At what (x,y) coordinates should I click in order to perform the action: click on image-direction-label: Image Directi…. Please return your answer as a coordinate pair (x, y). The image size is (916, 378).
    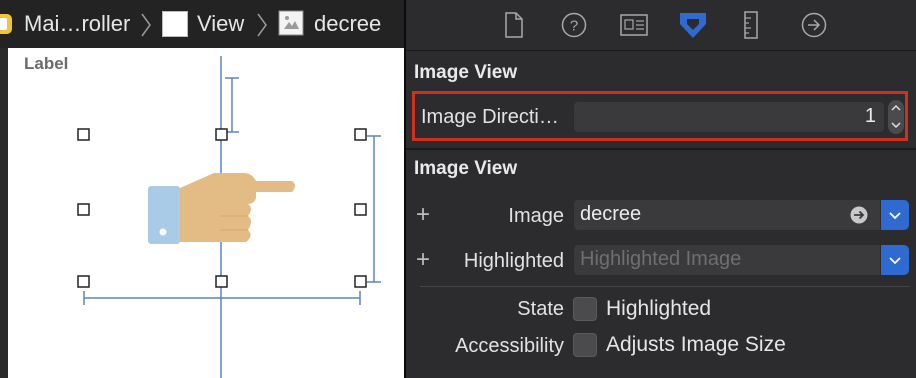
    Looking at the image, I should click on (490, 117).